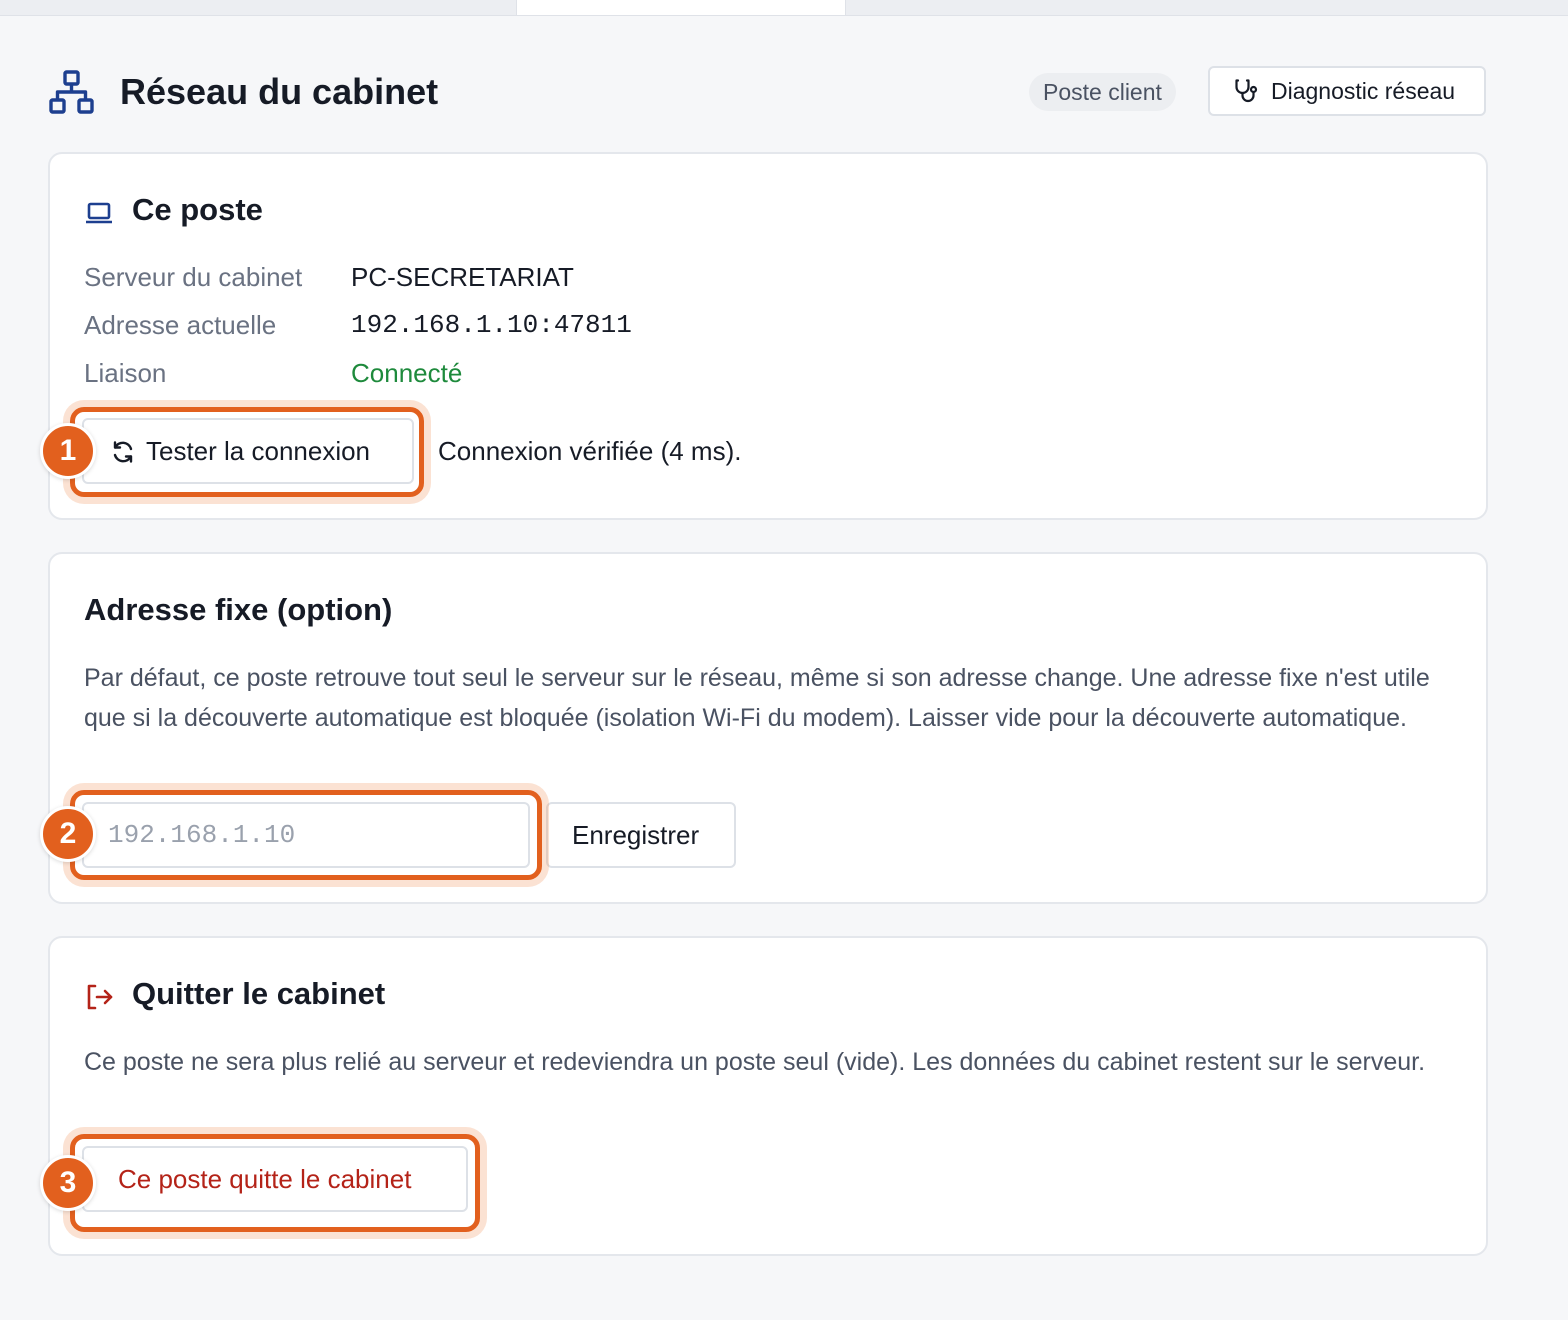  What do you see at coordinates (125, 373) in the screenshot?
I see `link-label: Liaison` at bounding box center [125, 373].